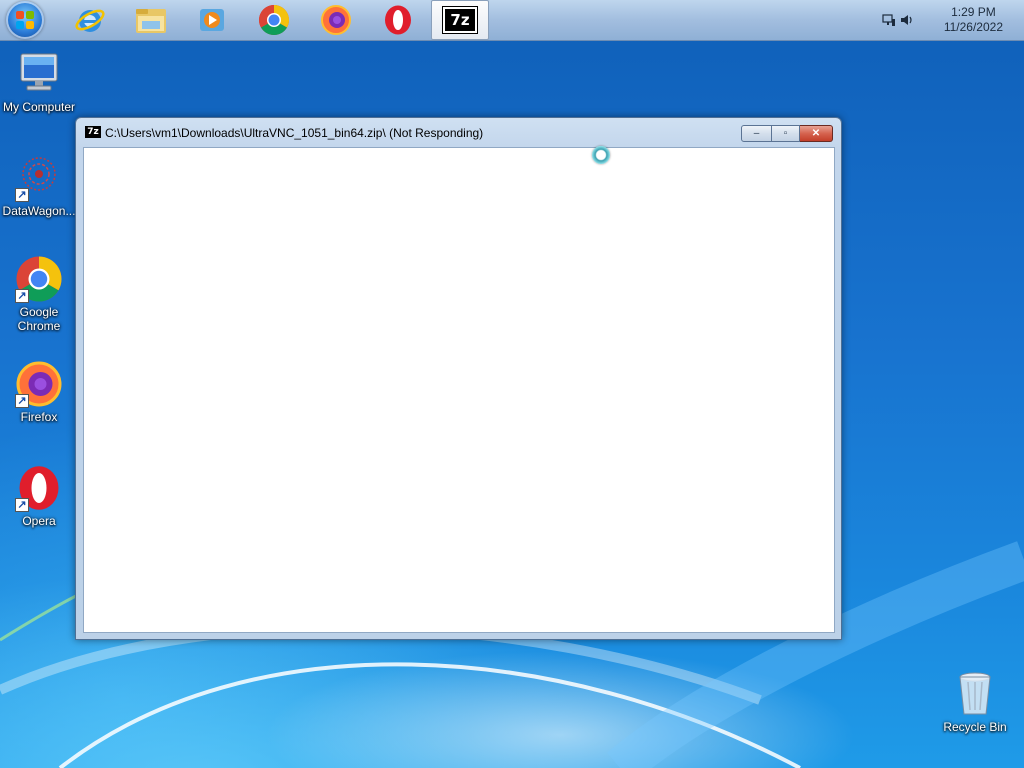 This screenshot has height=768, width=1024. I want to click on taskbar-media-player, so click(212, 20).